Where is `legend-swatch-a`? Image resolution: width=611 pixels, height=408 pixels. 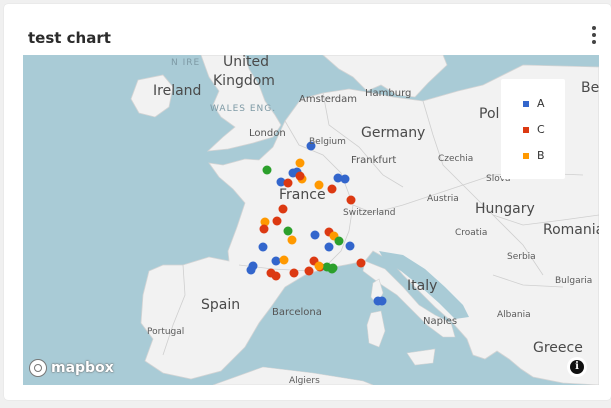
legend-swatch-a is located at coordinates (526, 104).